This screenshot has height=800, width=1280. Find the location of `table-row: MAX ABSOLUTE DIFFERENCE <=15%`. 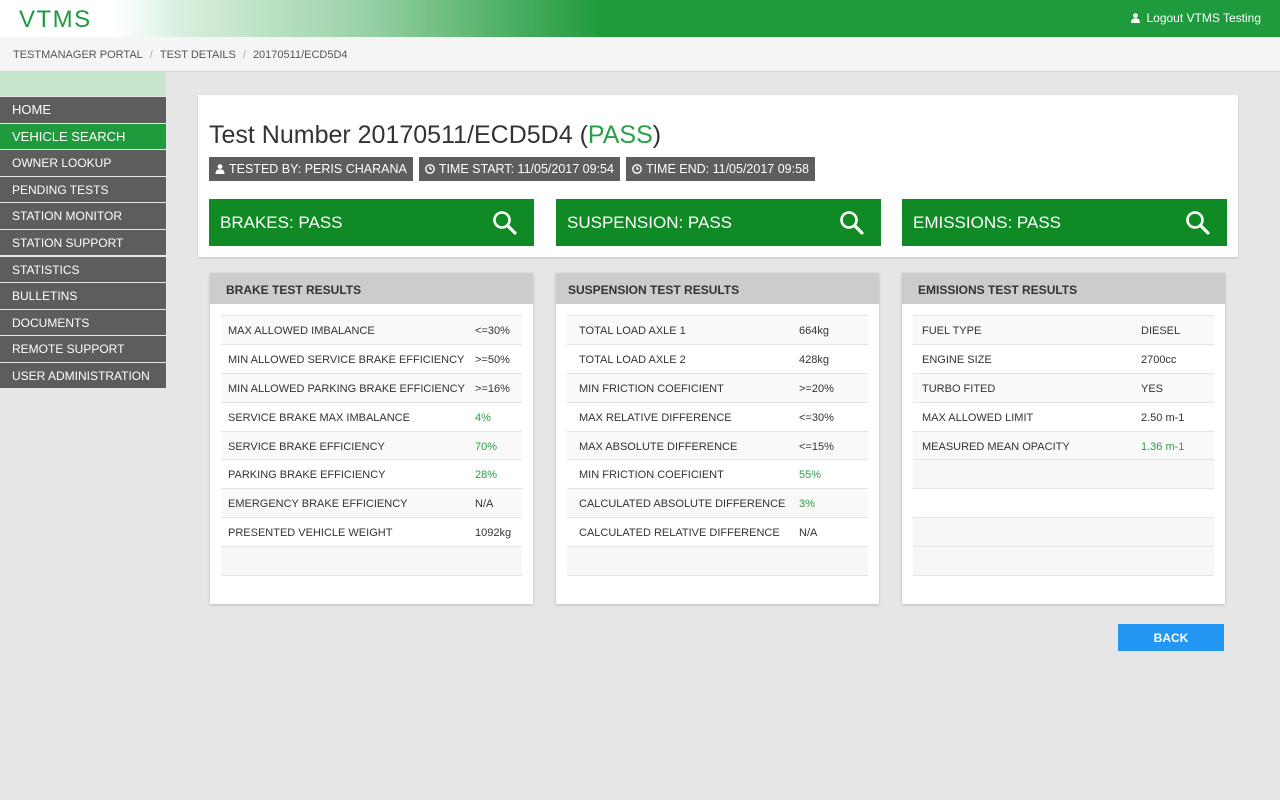

table-row: MAX ABSOLUTE DIFFERENCE <=15% is located at coordinates (717, 446).